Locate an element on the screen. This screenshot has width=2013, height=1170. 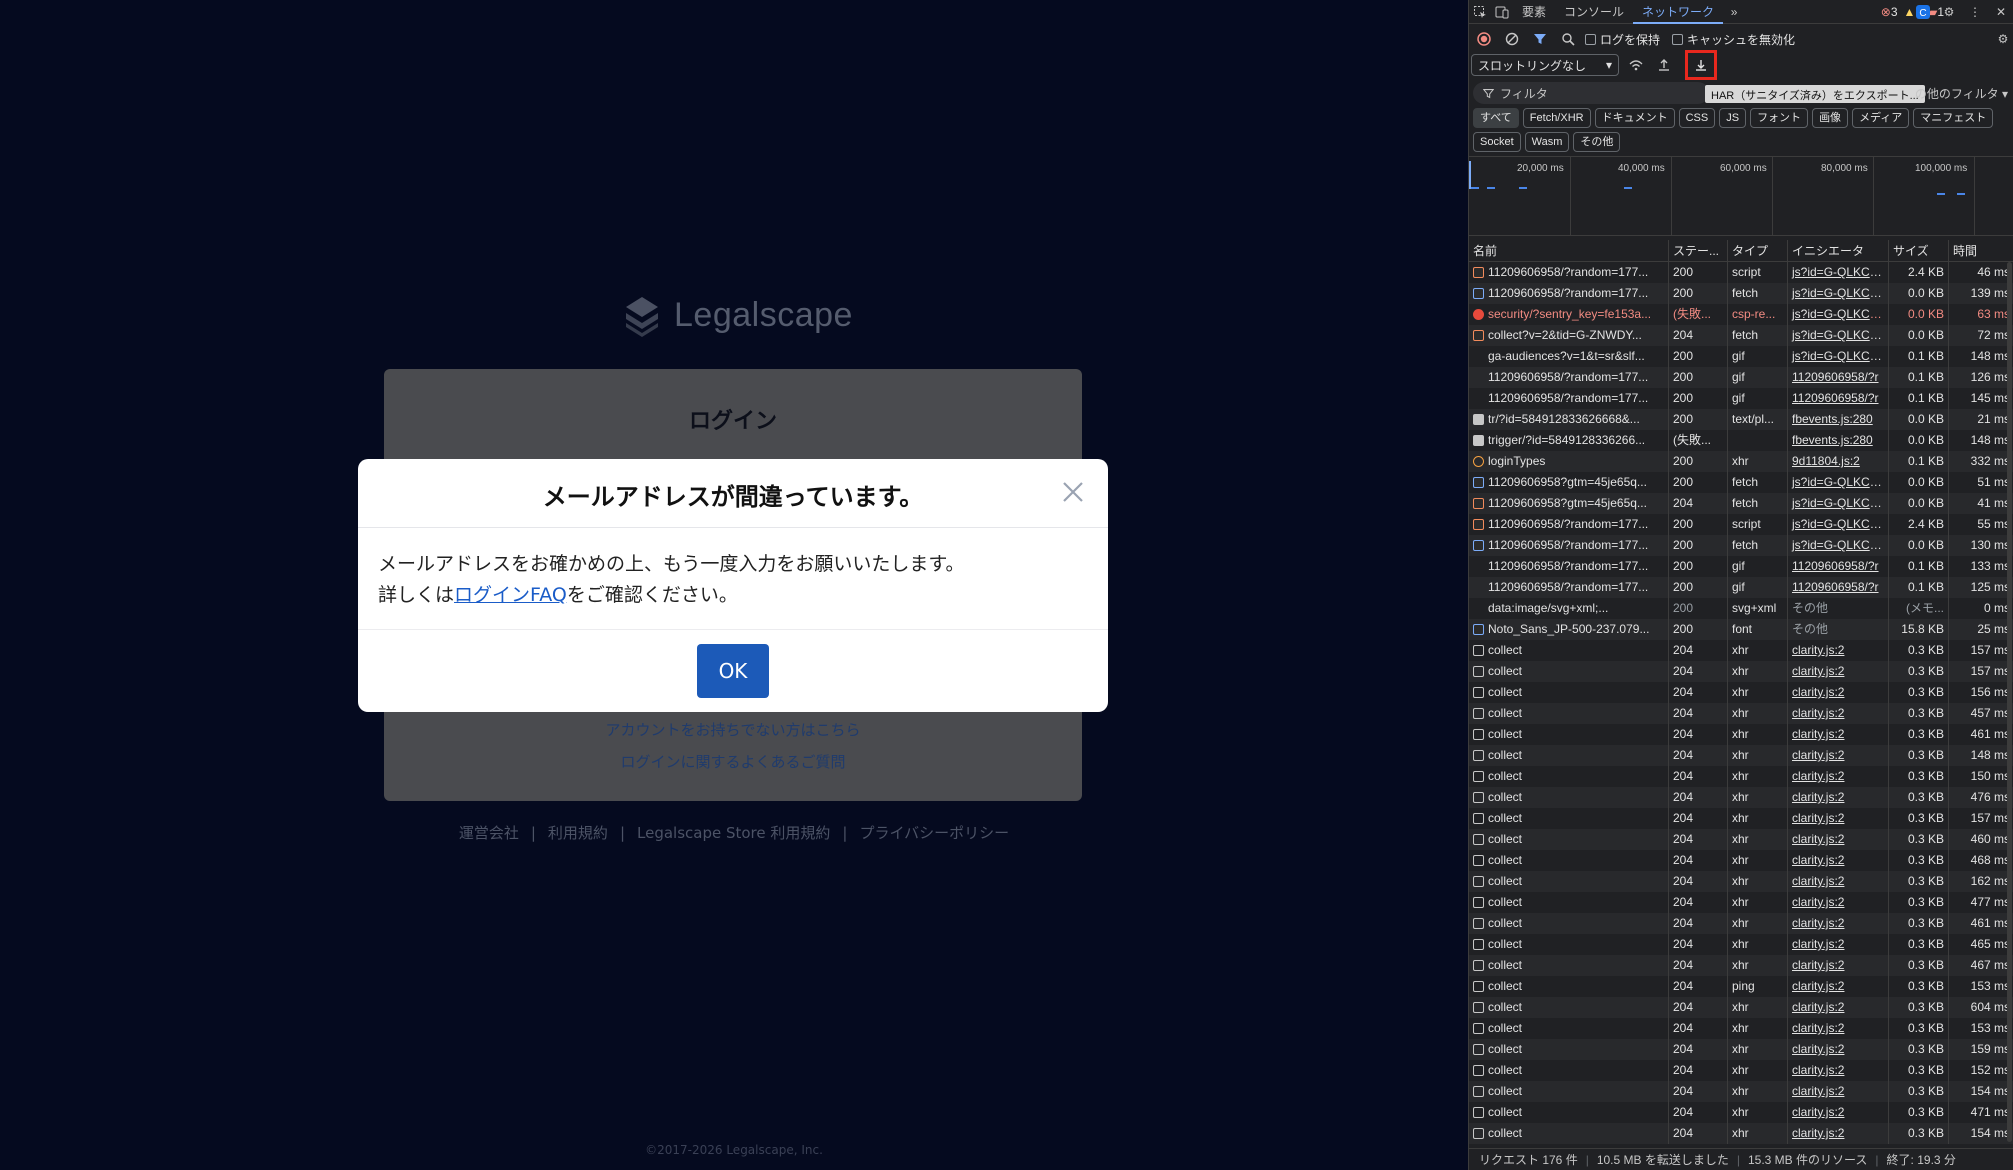
footer-link-terms: 利用規約 is located at coordinates (578, 833).